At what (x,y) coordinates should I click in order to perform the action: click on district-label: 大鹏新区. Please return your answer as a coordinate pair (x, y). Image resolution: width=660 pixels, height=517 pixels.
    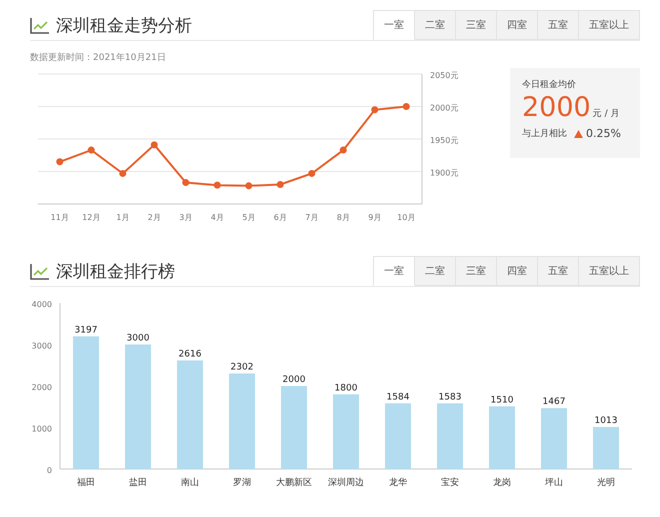
    Looking at the image, I should click on (294, 483).